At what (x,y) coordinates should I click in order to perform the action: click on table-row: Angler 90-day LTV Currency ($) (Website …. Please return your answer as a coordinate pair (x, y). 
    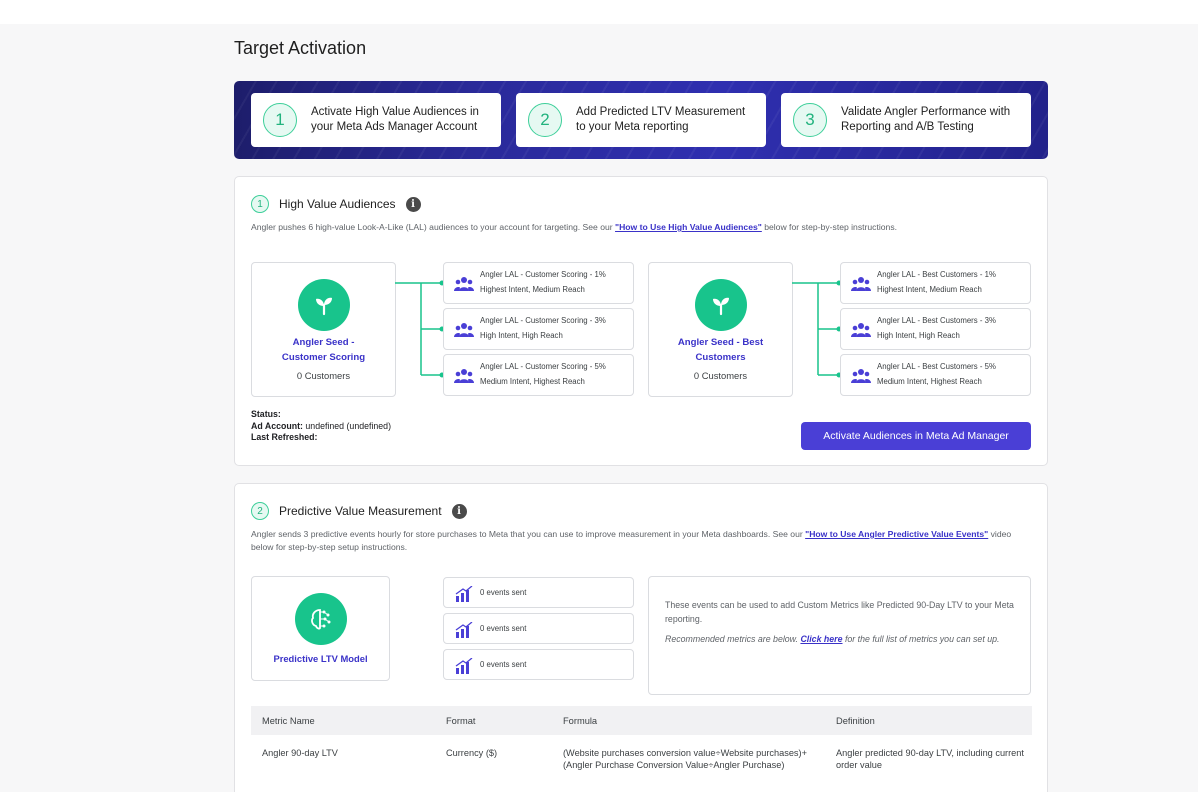
    Looking at the image, I should click on (641, 763).